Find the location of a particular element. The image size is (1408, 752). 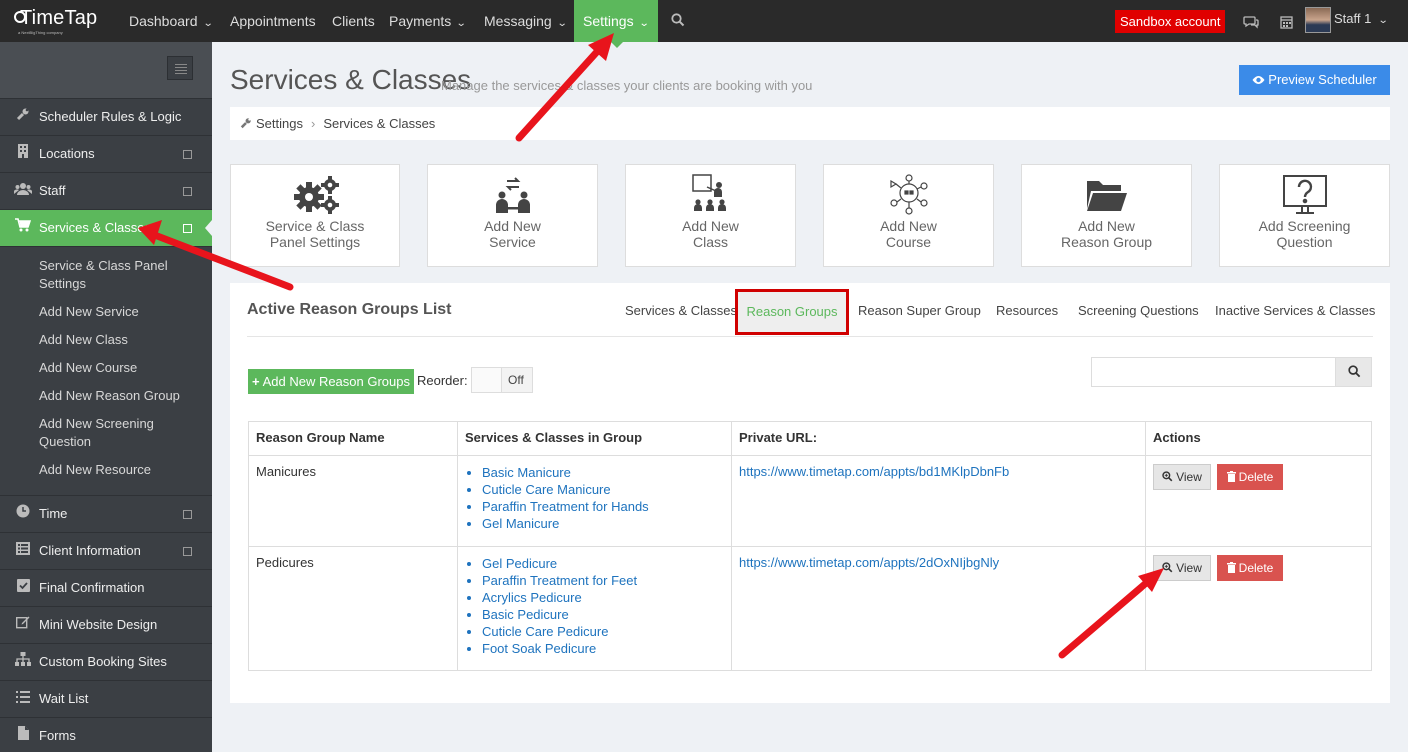

nav-dashboard: Dashboard ⌄ is located at coordinates (171, 21).